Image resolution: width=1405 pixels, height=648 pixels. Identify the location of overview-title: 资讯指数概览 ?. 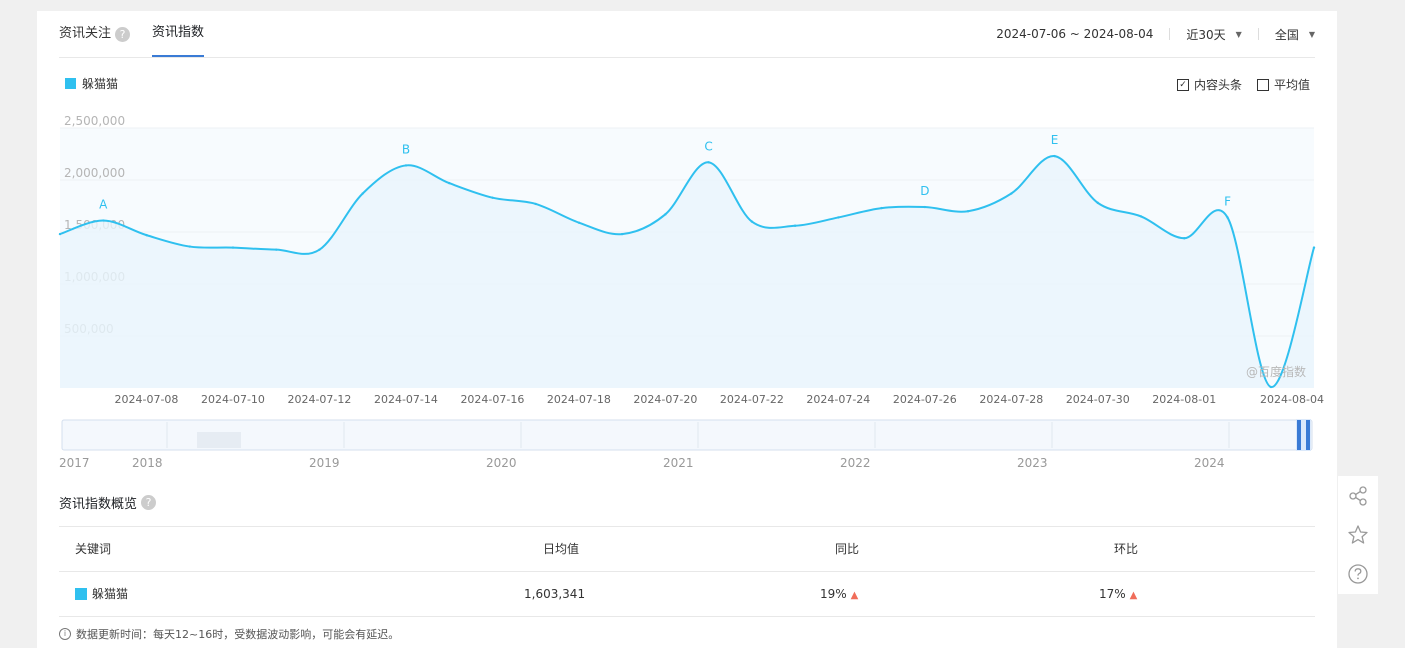
(108, 502).